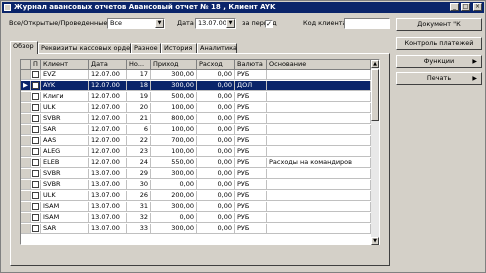 This screenshot has height=273, width=486. I want to click on header-currency: Валюта, so click(251, 65).